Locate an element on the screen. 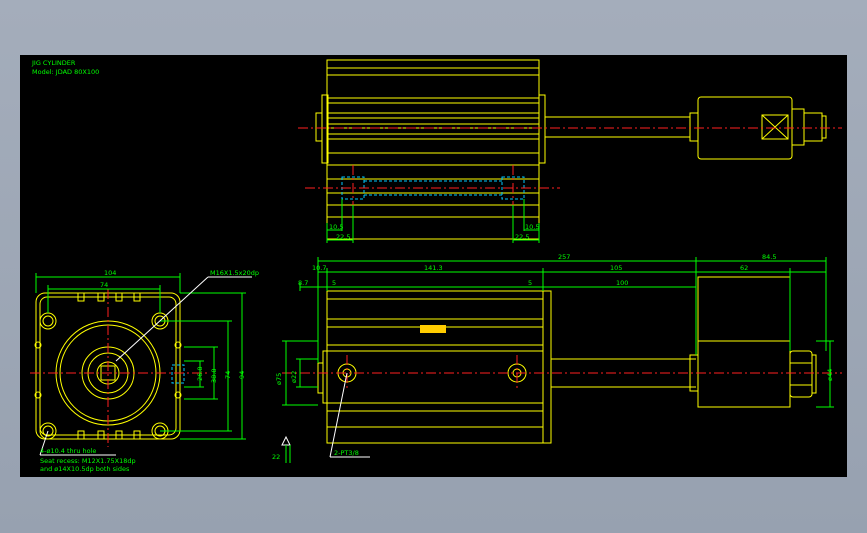 The width and height of the screenshot is (867, 533). mount-hole-tl is located at coordinates (48, 321).